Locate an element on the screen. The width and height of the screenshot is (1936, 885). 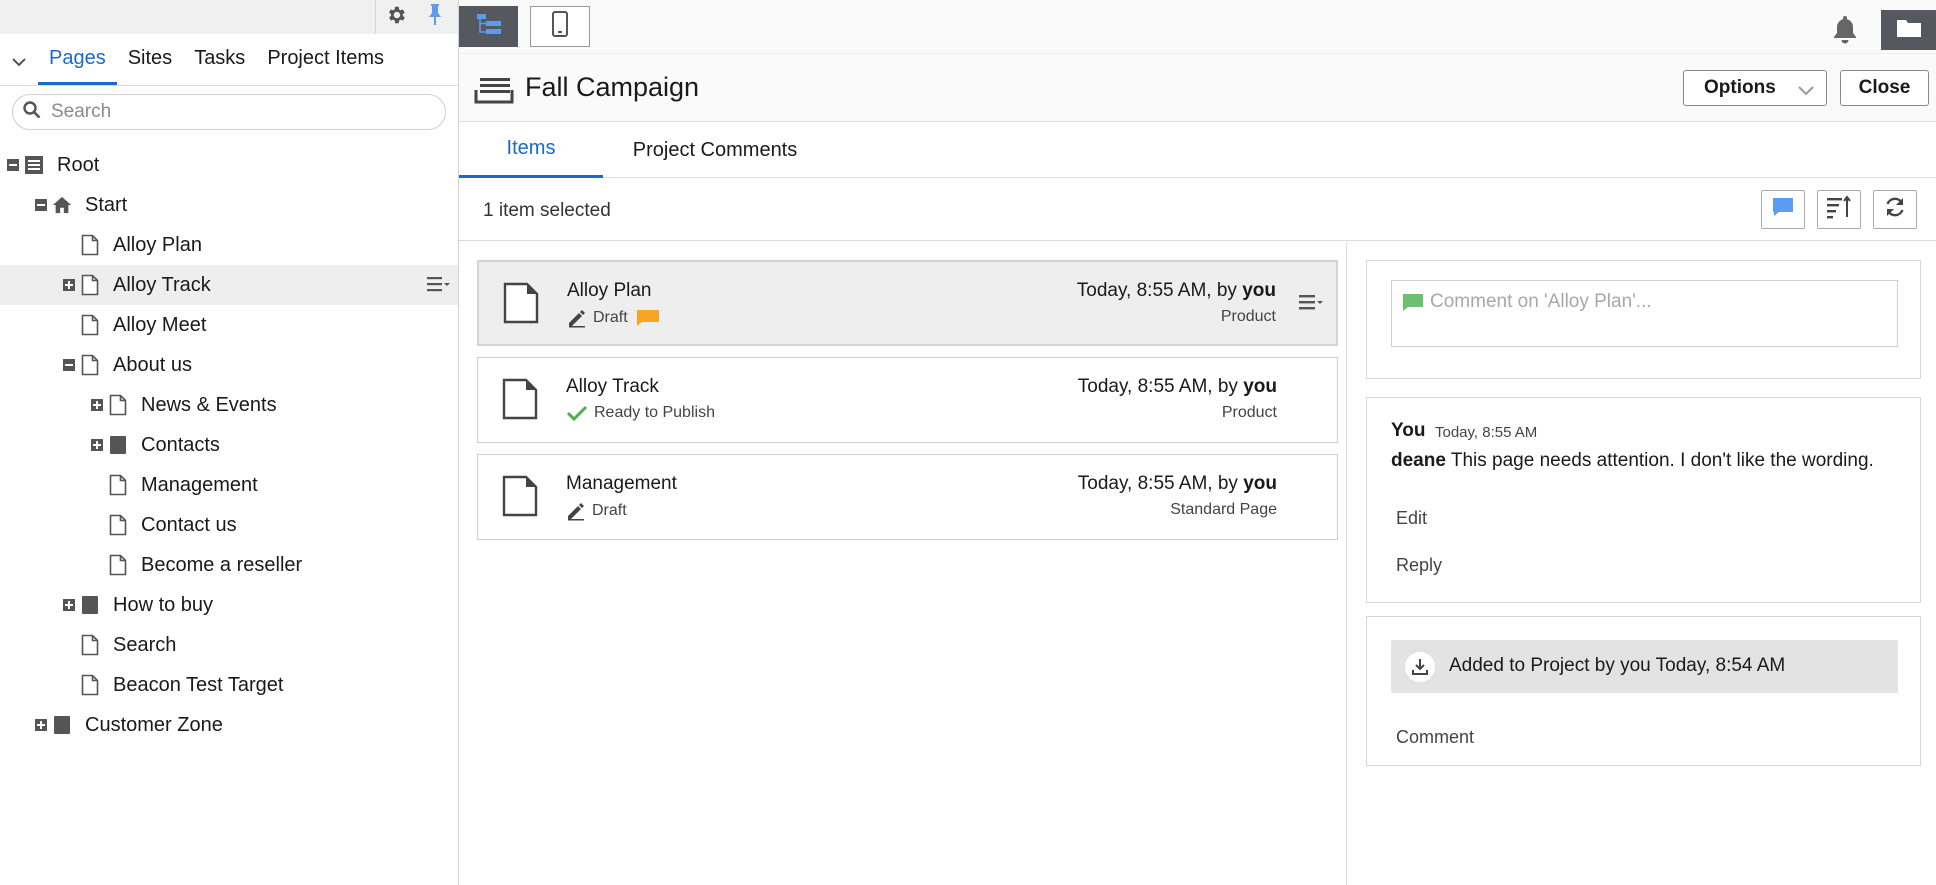
tree-node: Customer Zone is located at coordinates (229, 725).